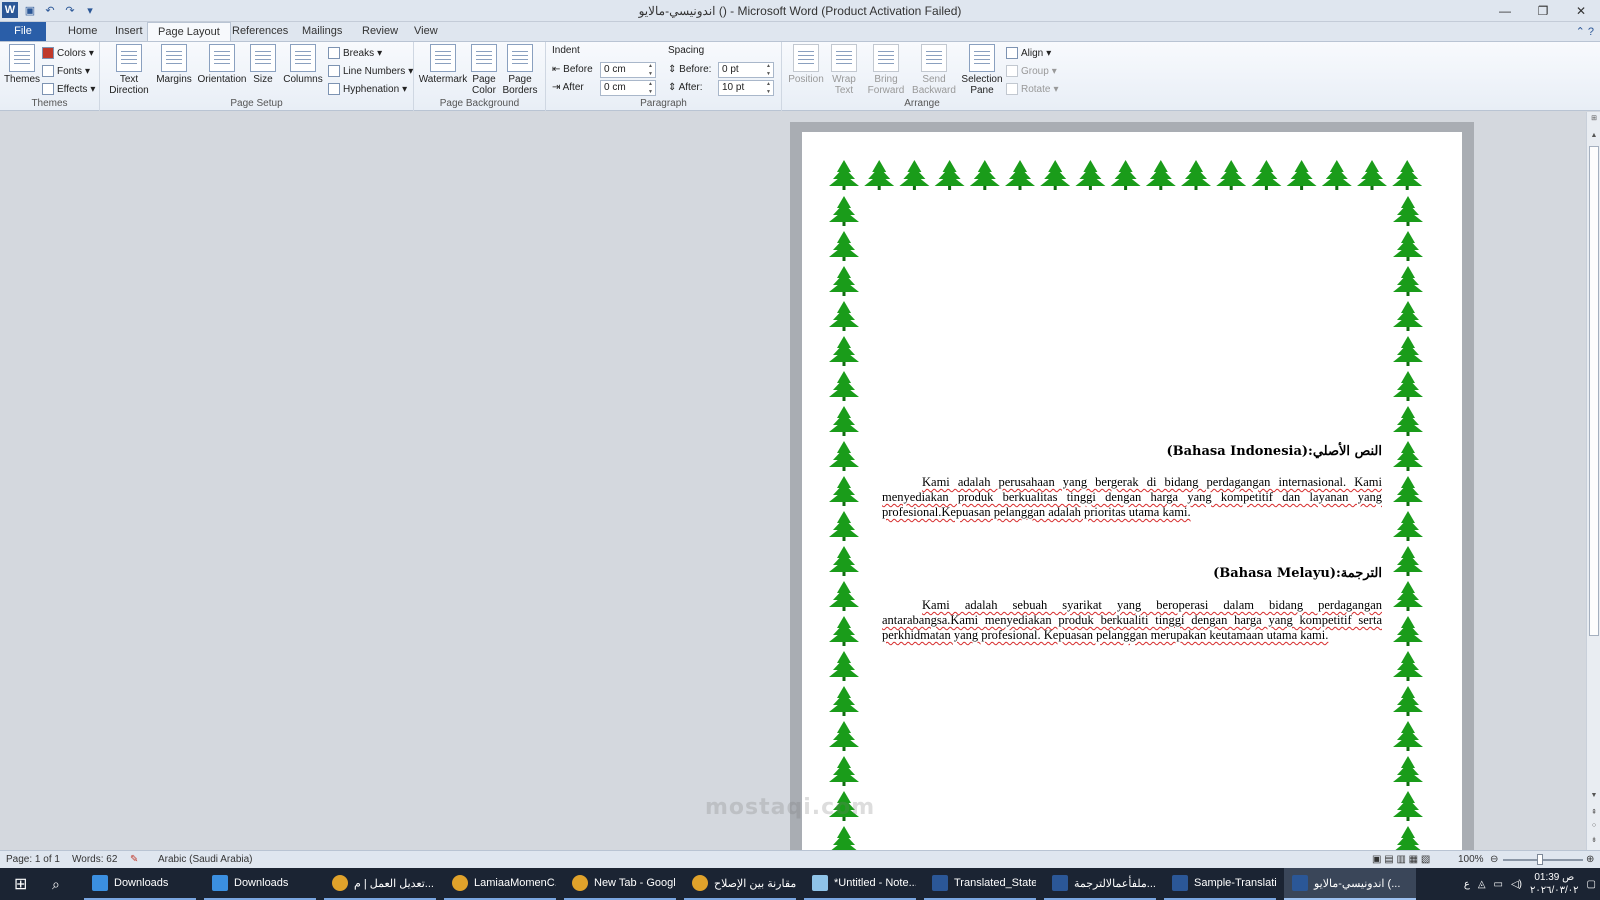  What do you see at coordinates (520, 70) in the screenshot?
I see `page-borders-button: Page Borders` at bounding box center [520, 70].